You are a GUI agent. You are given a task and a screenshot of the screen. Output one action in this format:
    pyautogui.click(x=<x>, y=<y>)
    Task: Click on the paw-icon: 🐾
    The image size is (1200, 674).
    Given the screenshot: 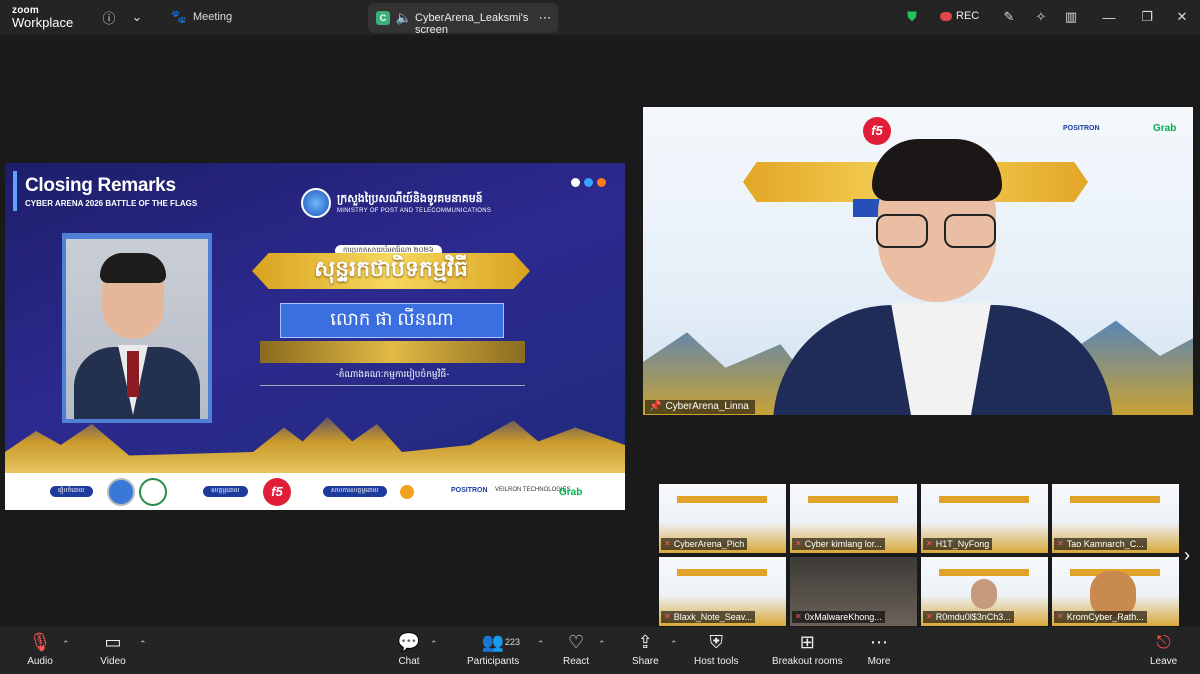 What is the action you would take?
    pyautogui.click(x=179, y=17)
    